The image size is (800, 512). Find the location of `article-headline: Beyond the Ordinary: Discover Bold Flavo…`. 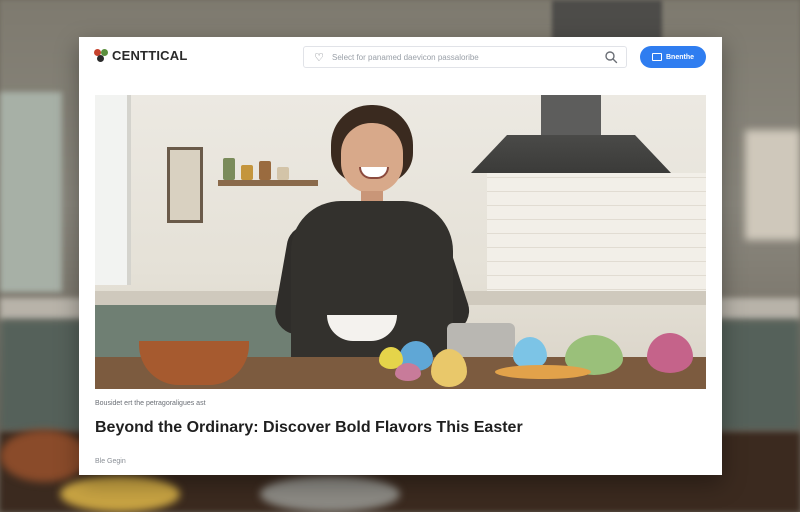

article-headline: Beyond the Ordinary: Discover Bold Flavo… is located at coordinates (400, 428).